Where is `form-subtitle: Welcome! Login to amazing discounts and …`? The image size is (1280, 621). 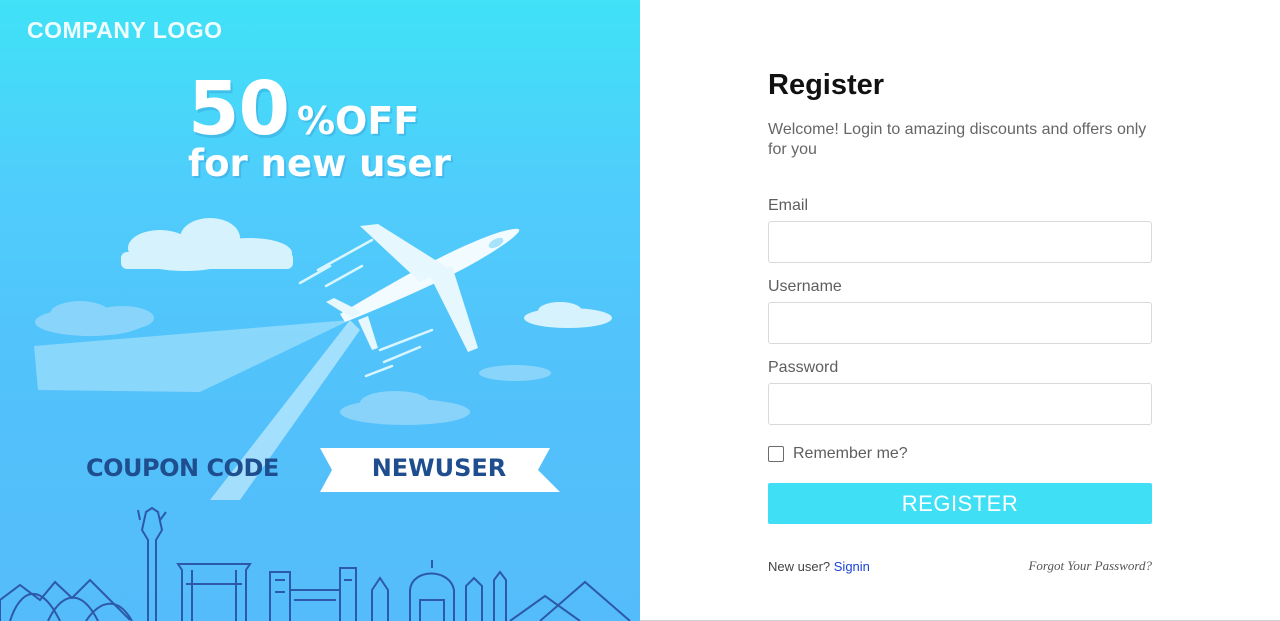
form-subtitle: Welcome! Login to amazing discounts and … is located at coordinates (957, 139).